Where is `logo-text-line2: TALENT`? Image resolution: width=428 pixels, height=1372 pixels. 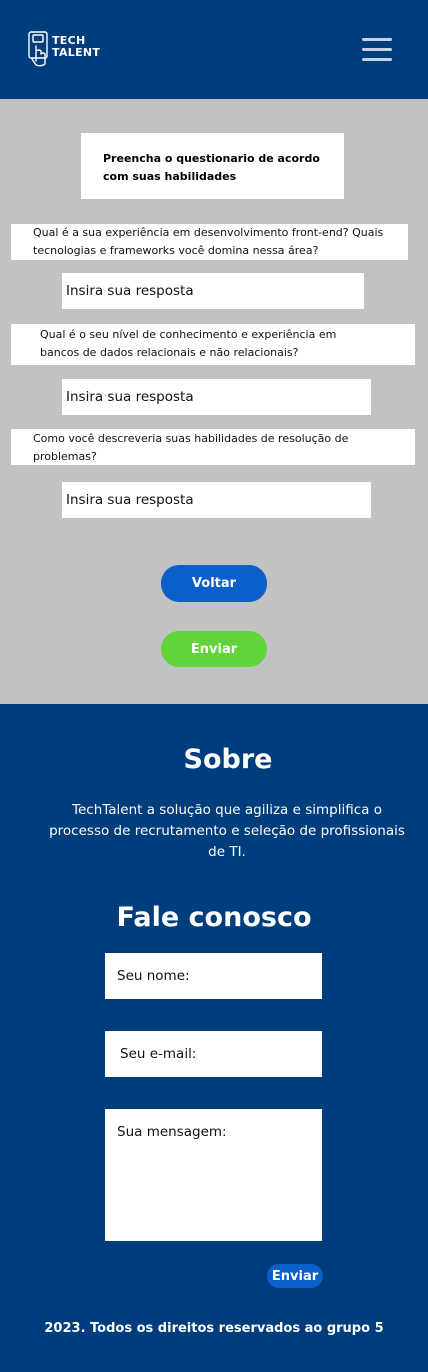
logo-text-line2: TALENT is located at coordinates (76, 52).